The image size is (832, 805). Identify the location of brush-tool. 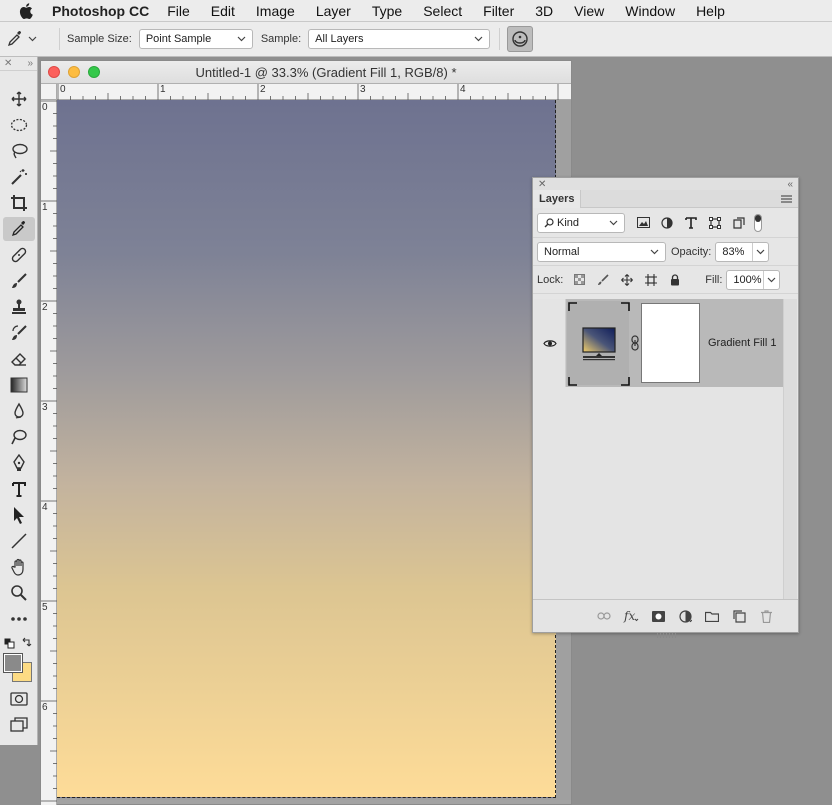
(19, 281).